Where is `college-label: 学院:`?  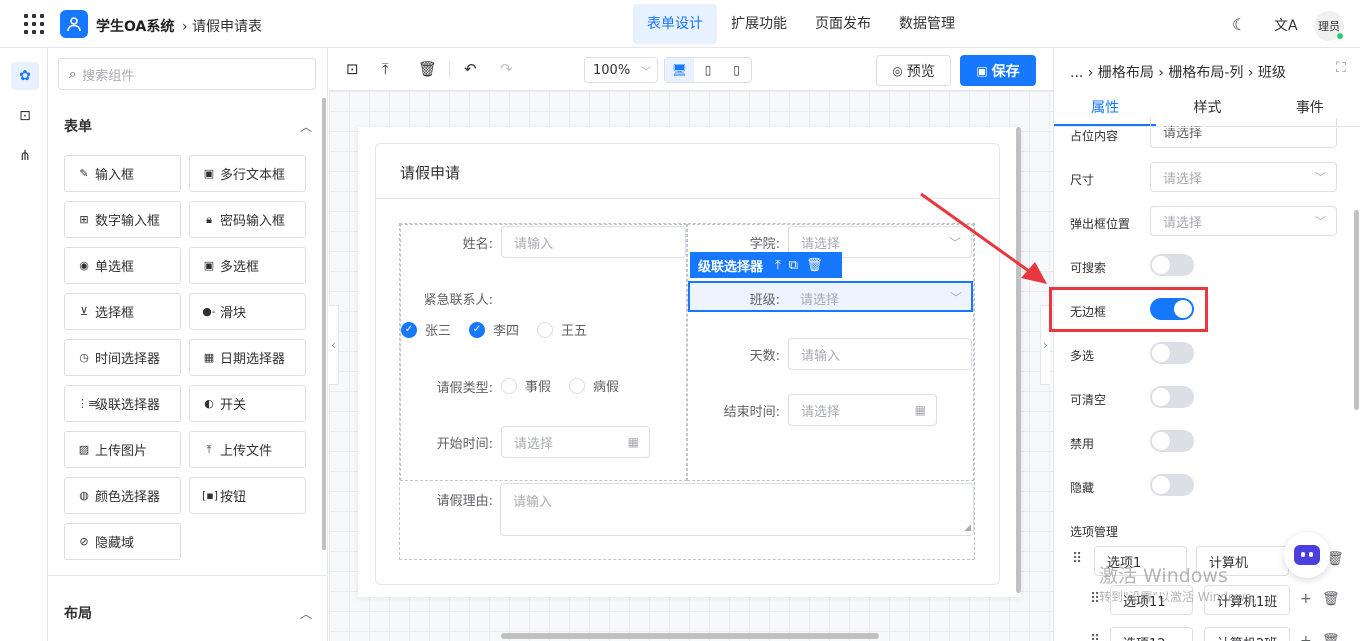
college-label: 学院: is located at coordinates (764, 244).